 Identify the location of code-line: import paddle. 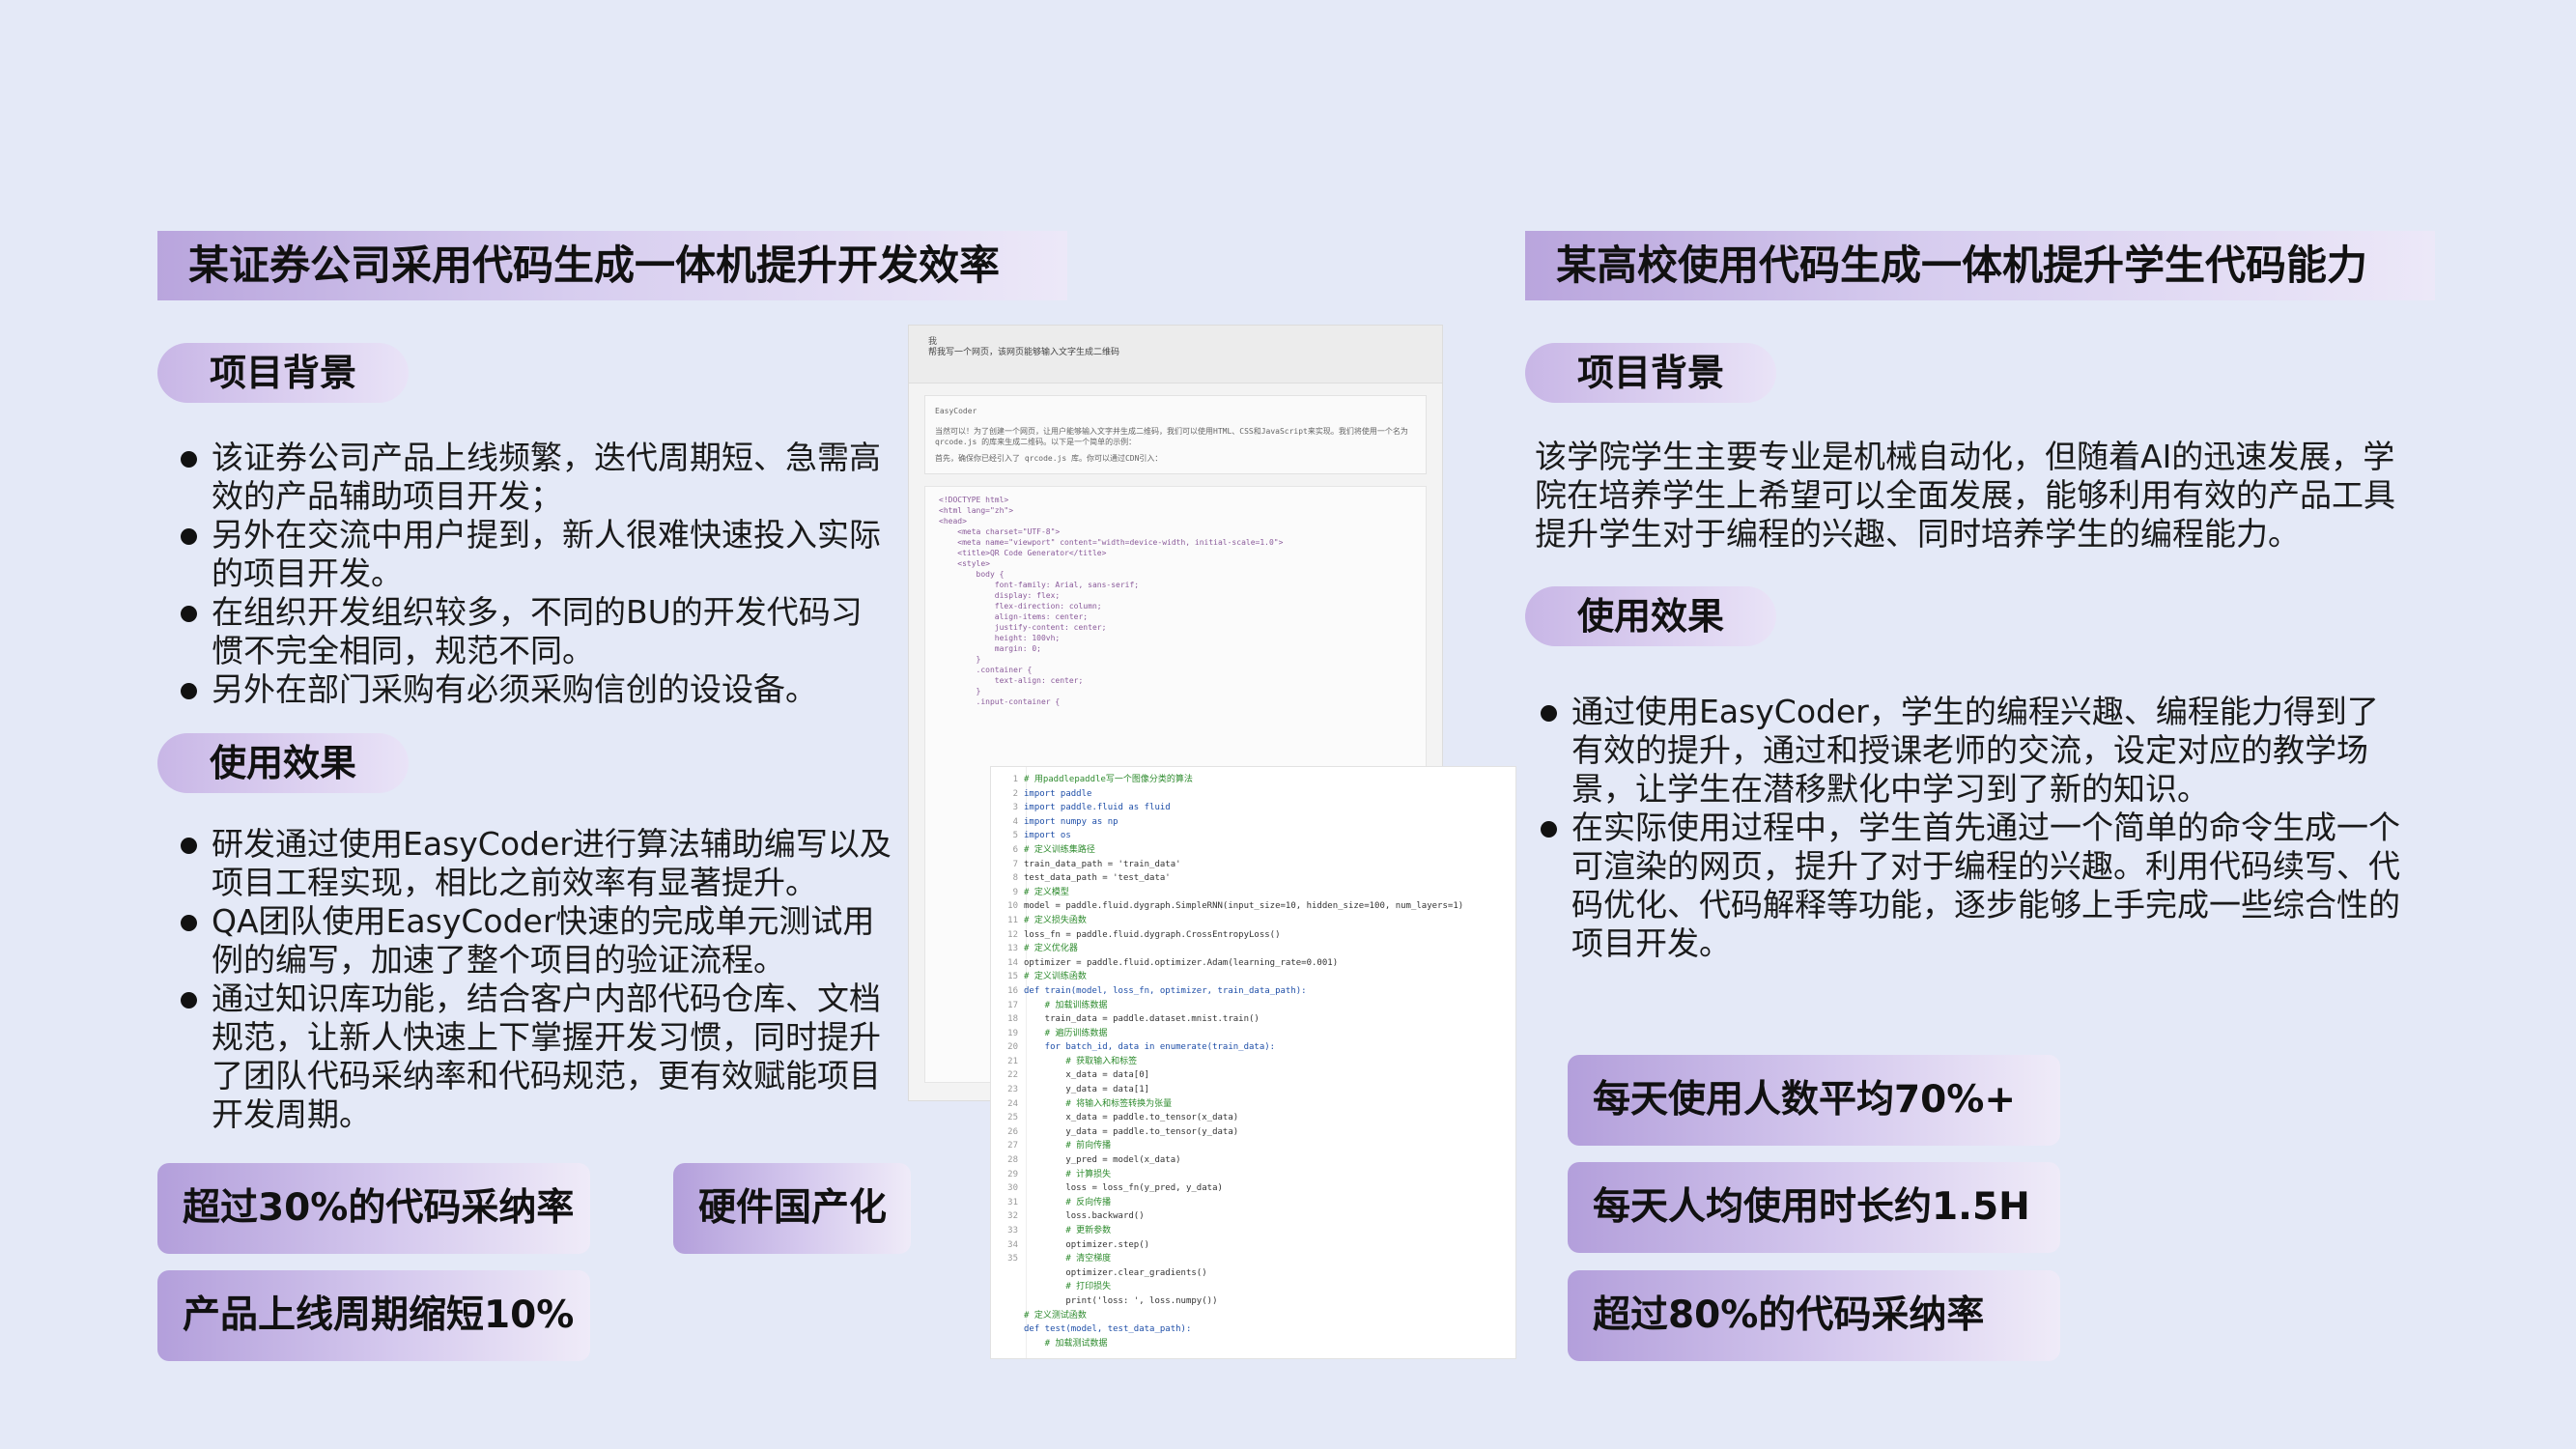
(1058, 793).